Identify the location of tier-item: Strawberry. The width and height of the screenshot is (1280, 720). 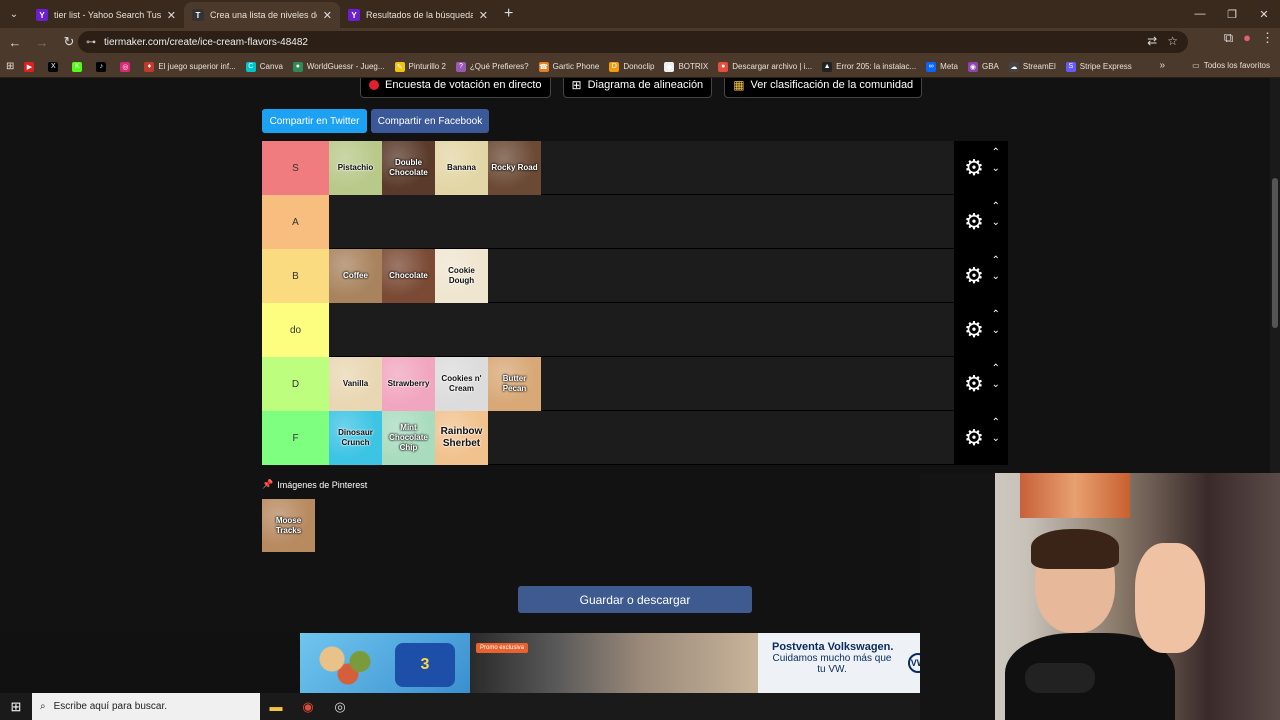
(408, 384).